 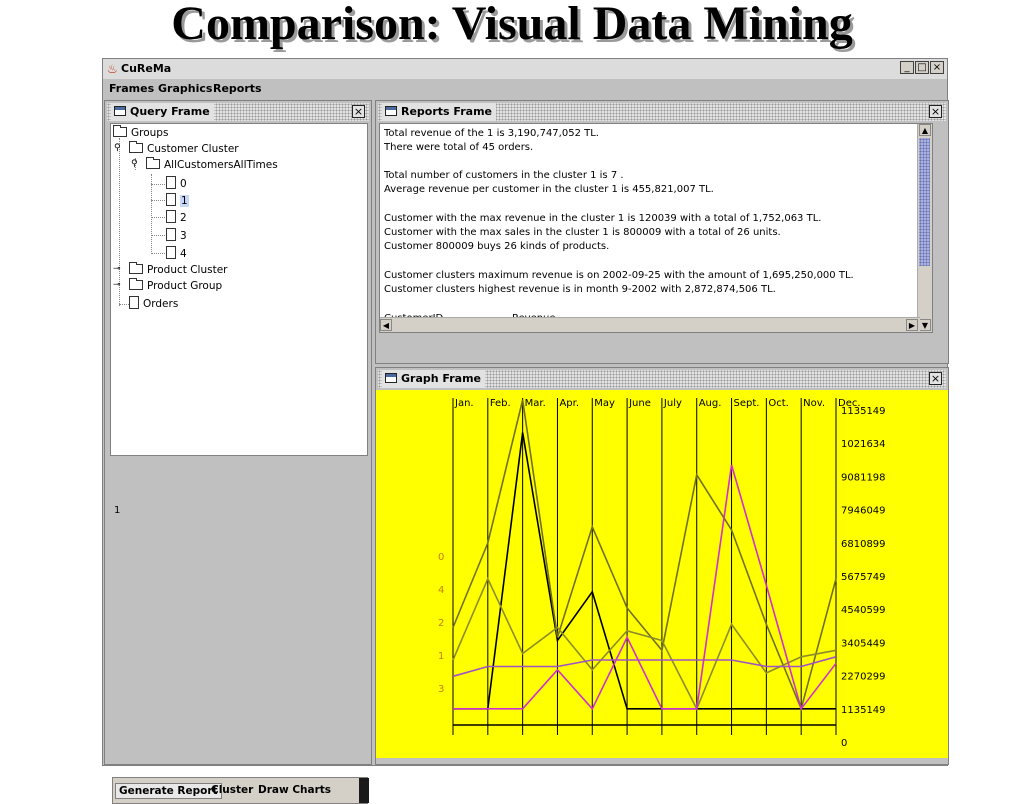 I want to click on category-label: Jan., so click(x=464, y=403).